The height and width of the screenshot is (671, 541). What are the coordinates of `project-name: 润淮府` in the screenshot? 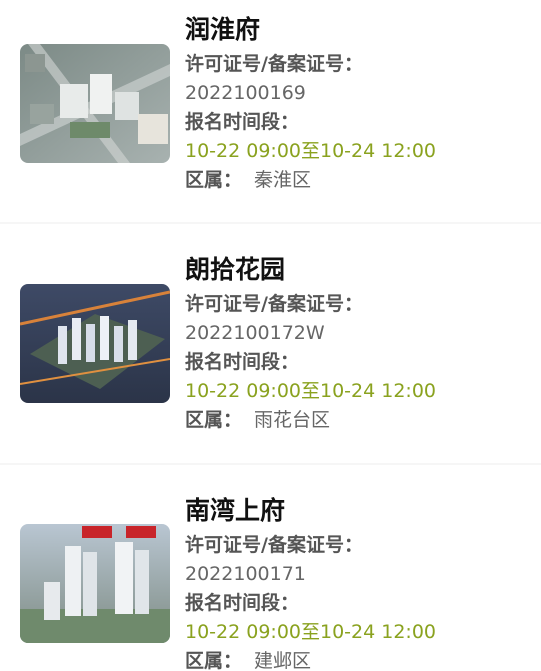 It's located at (223, 29).